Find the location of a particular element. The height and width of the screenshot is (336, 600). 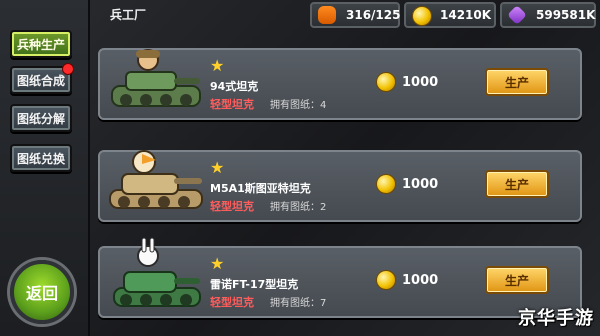

back-button-label: 返回 is located at coordinates (41, 293).